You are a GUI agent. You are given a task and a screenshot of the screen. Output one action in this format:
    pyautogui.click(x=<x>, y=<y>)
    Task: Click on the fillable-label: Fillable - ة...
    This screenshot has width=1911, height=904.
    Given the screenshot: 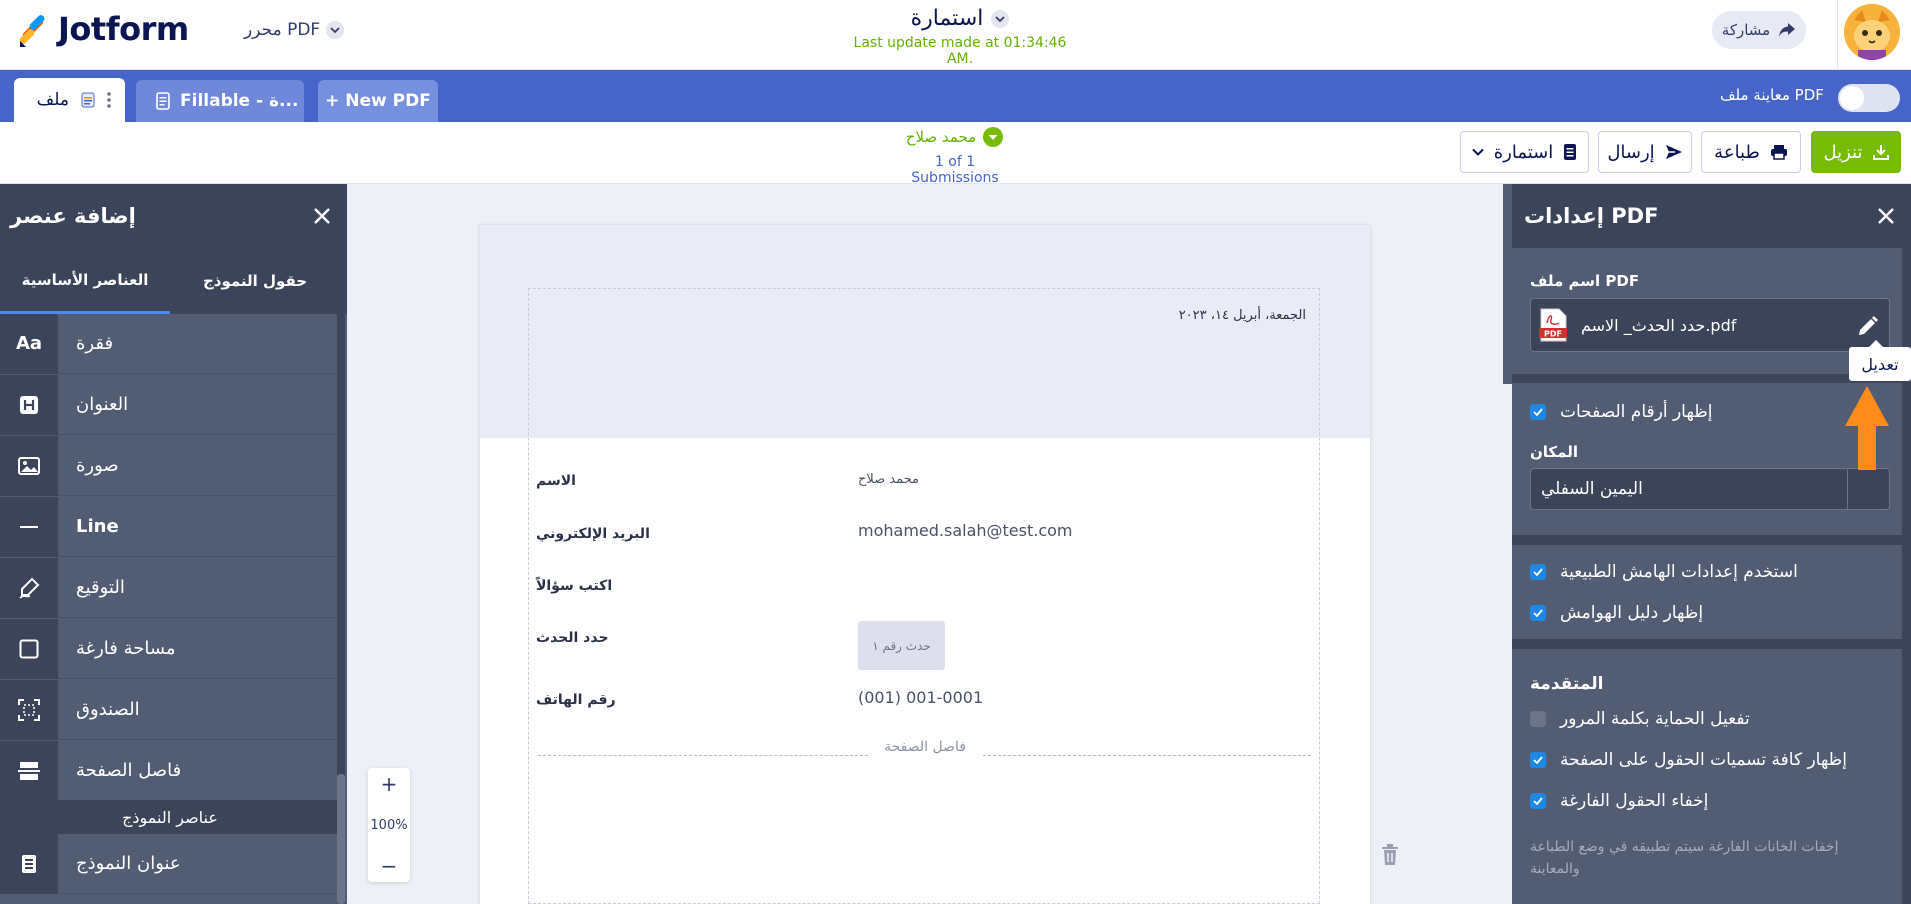 What is the action you would take?
    pyautogui.click(x=239, y=101)
    